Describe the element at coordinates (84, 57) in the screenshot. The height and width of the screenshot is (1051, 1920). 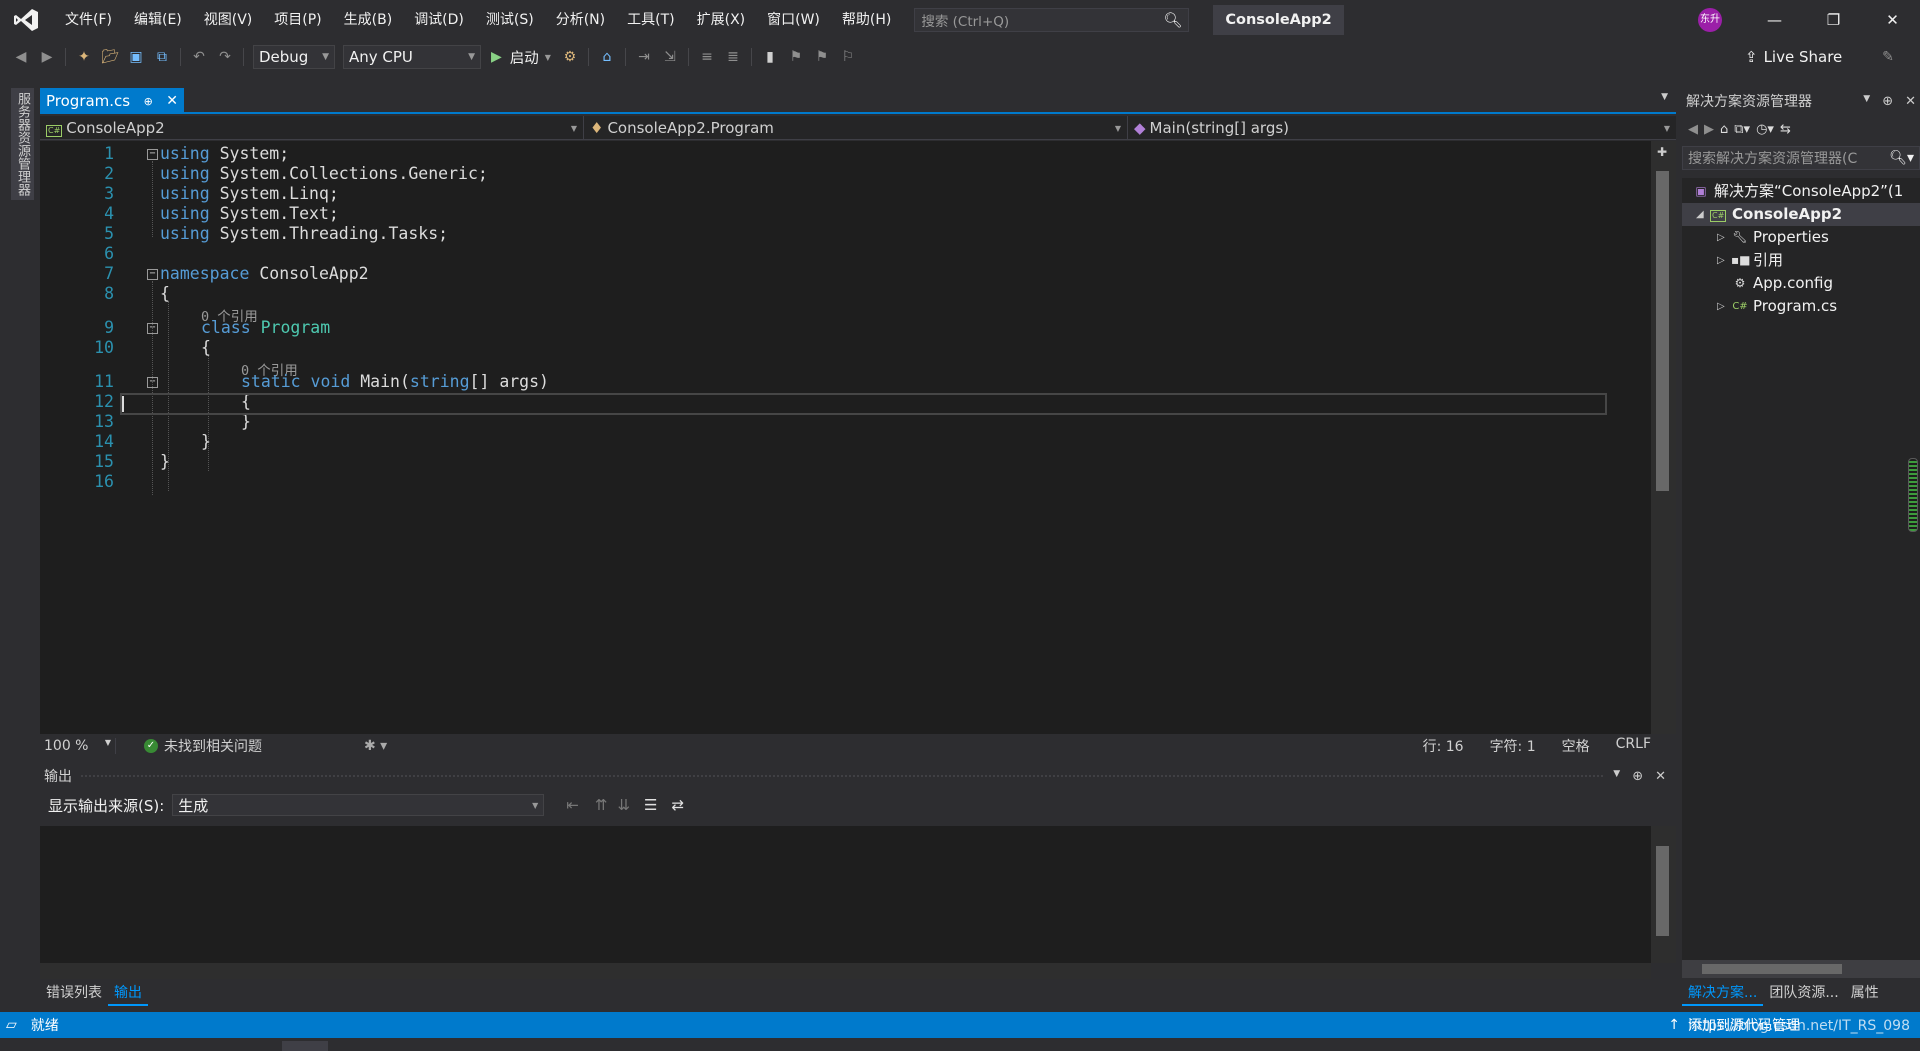
I see `new-project-icon: ✦` at that location.